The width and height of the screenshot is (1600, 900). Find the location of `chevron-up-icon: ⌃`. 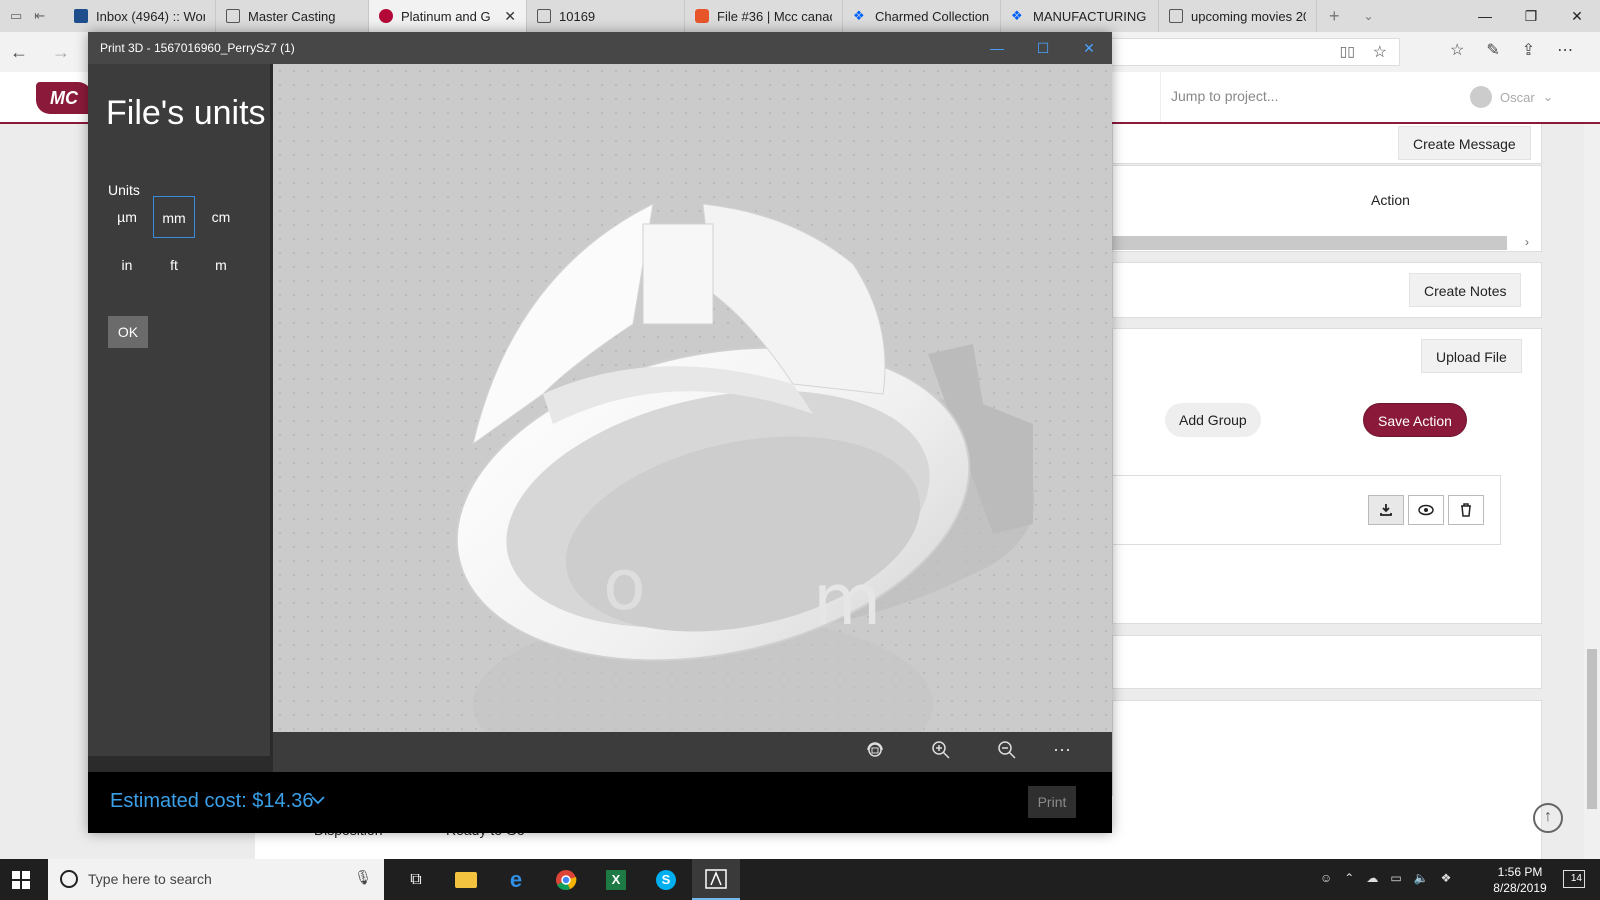

chevron-up-icon: ⌃ is located at coordinates (1349, 878).